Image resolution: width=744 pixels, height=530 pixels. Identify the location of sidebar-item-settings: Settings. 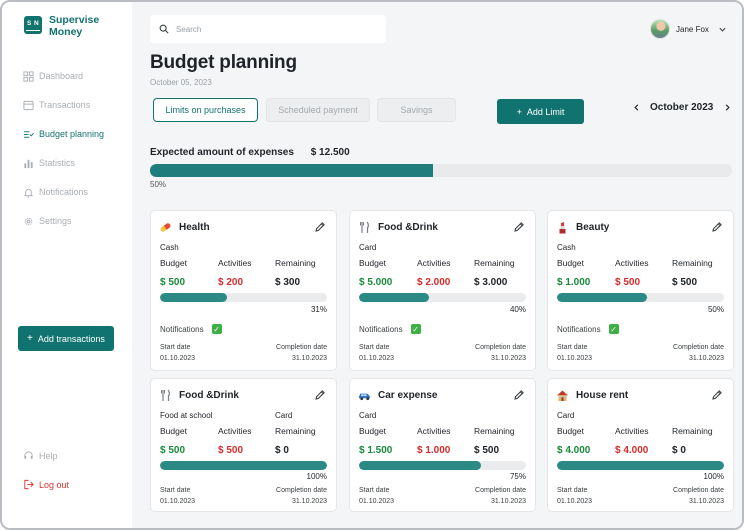
(63, 221).